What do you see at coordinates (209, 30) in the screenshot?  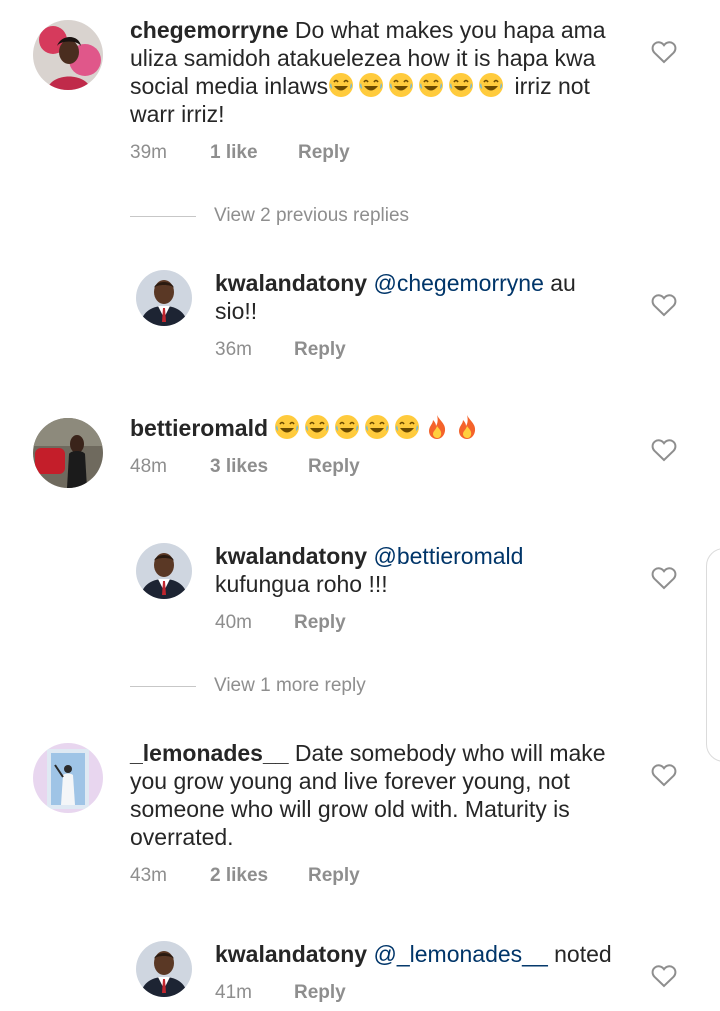 I see `username: chegemorryne` at bounding box center [209, 30].